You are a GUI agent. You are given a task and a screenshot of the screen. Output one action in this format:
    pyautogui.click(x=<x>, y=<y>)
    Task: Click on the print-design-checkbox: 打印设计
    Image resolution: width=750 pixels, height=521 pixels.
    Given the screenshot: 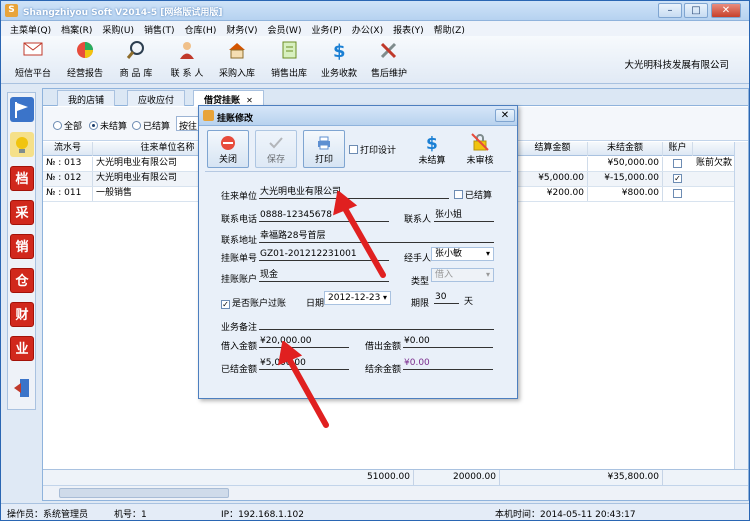 What is the action you would take?
    pyautogui.click(x=372, y=149)
    